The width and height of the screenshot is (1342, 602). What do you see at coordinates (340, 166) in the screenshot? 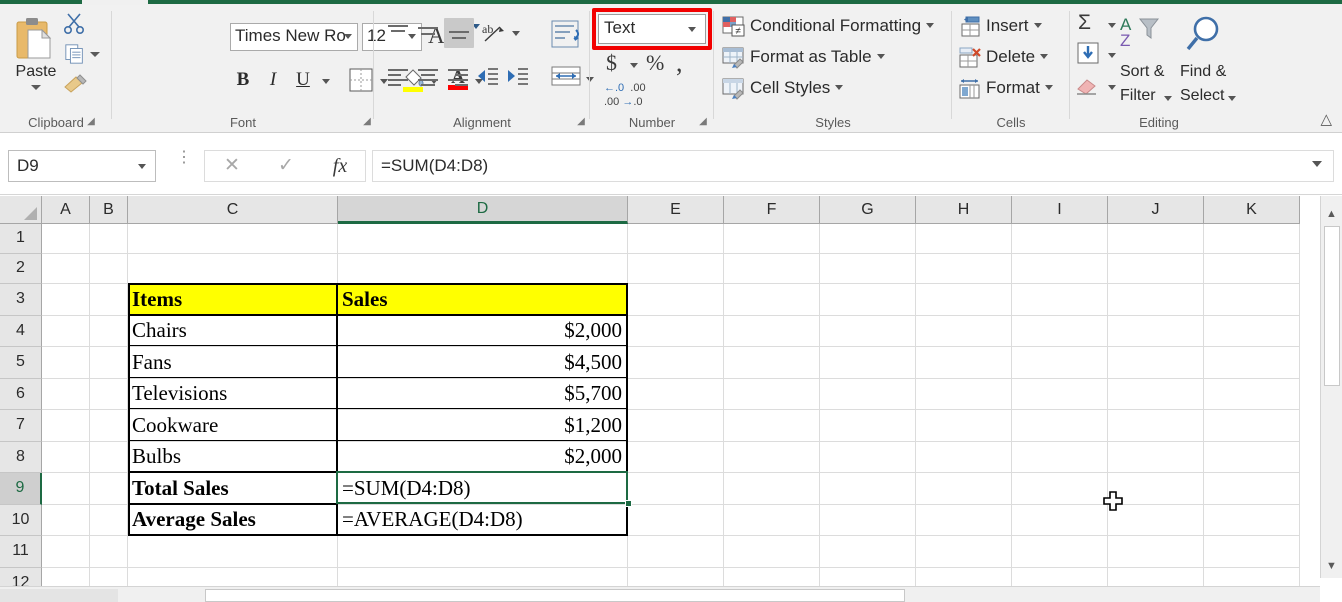
I see `insert-function-icon: fx` at bounding box center [340, 166].